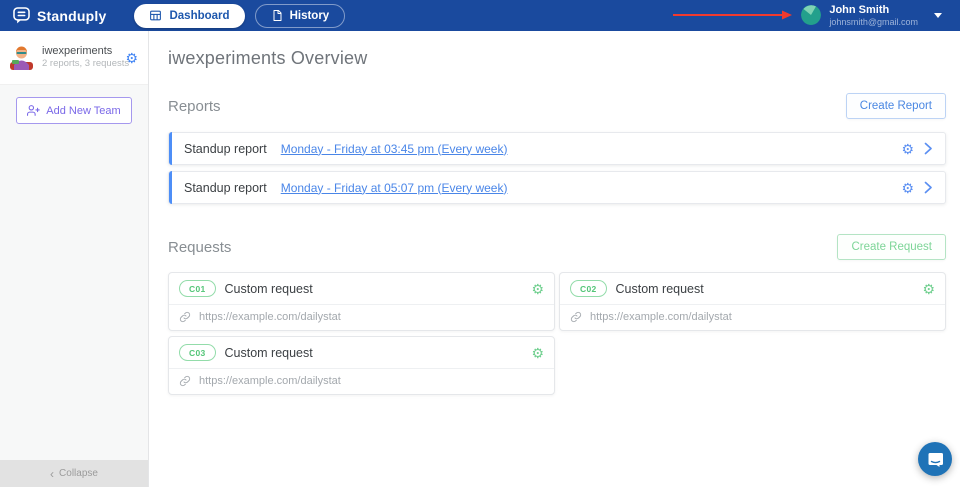 This screenshot has width=960, height=487. What do you see at coordinates (557, 106) in the screenshot?
I see `reports-section-header: Reports Create Report` at bounding box center [557, 106].